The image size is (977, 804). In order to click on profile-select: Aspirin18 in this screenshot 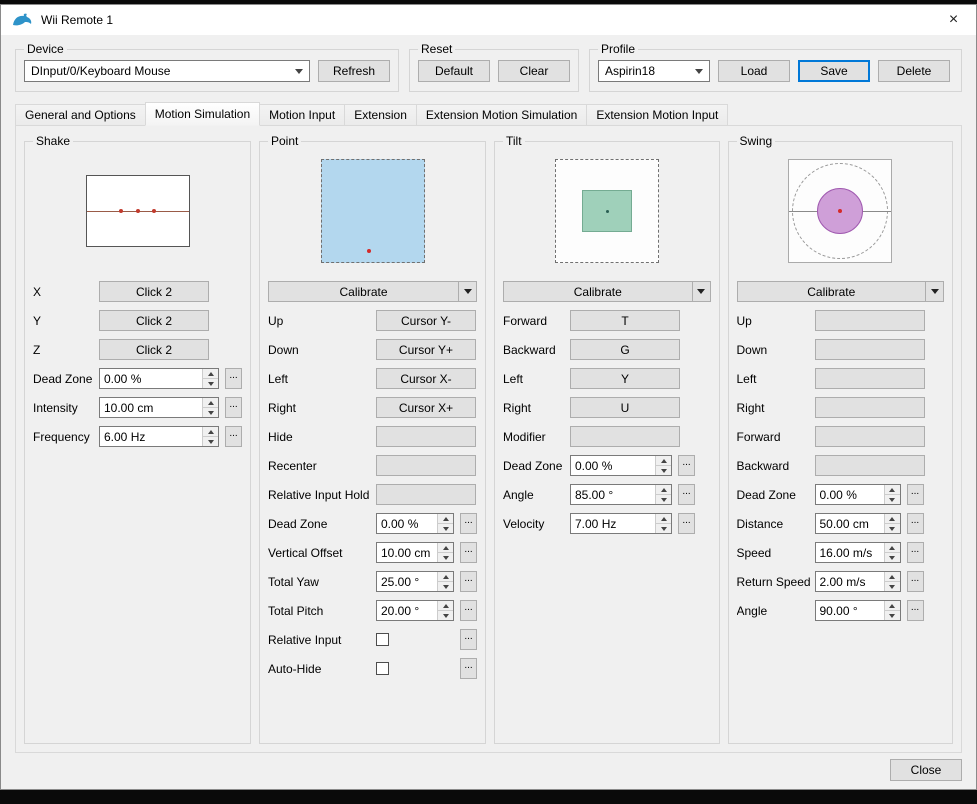, I will do `click(654, 71)`.